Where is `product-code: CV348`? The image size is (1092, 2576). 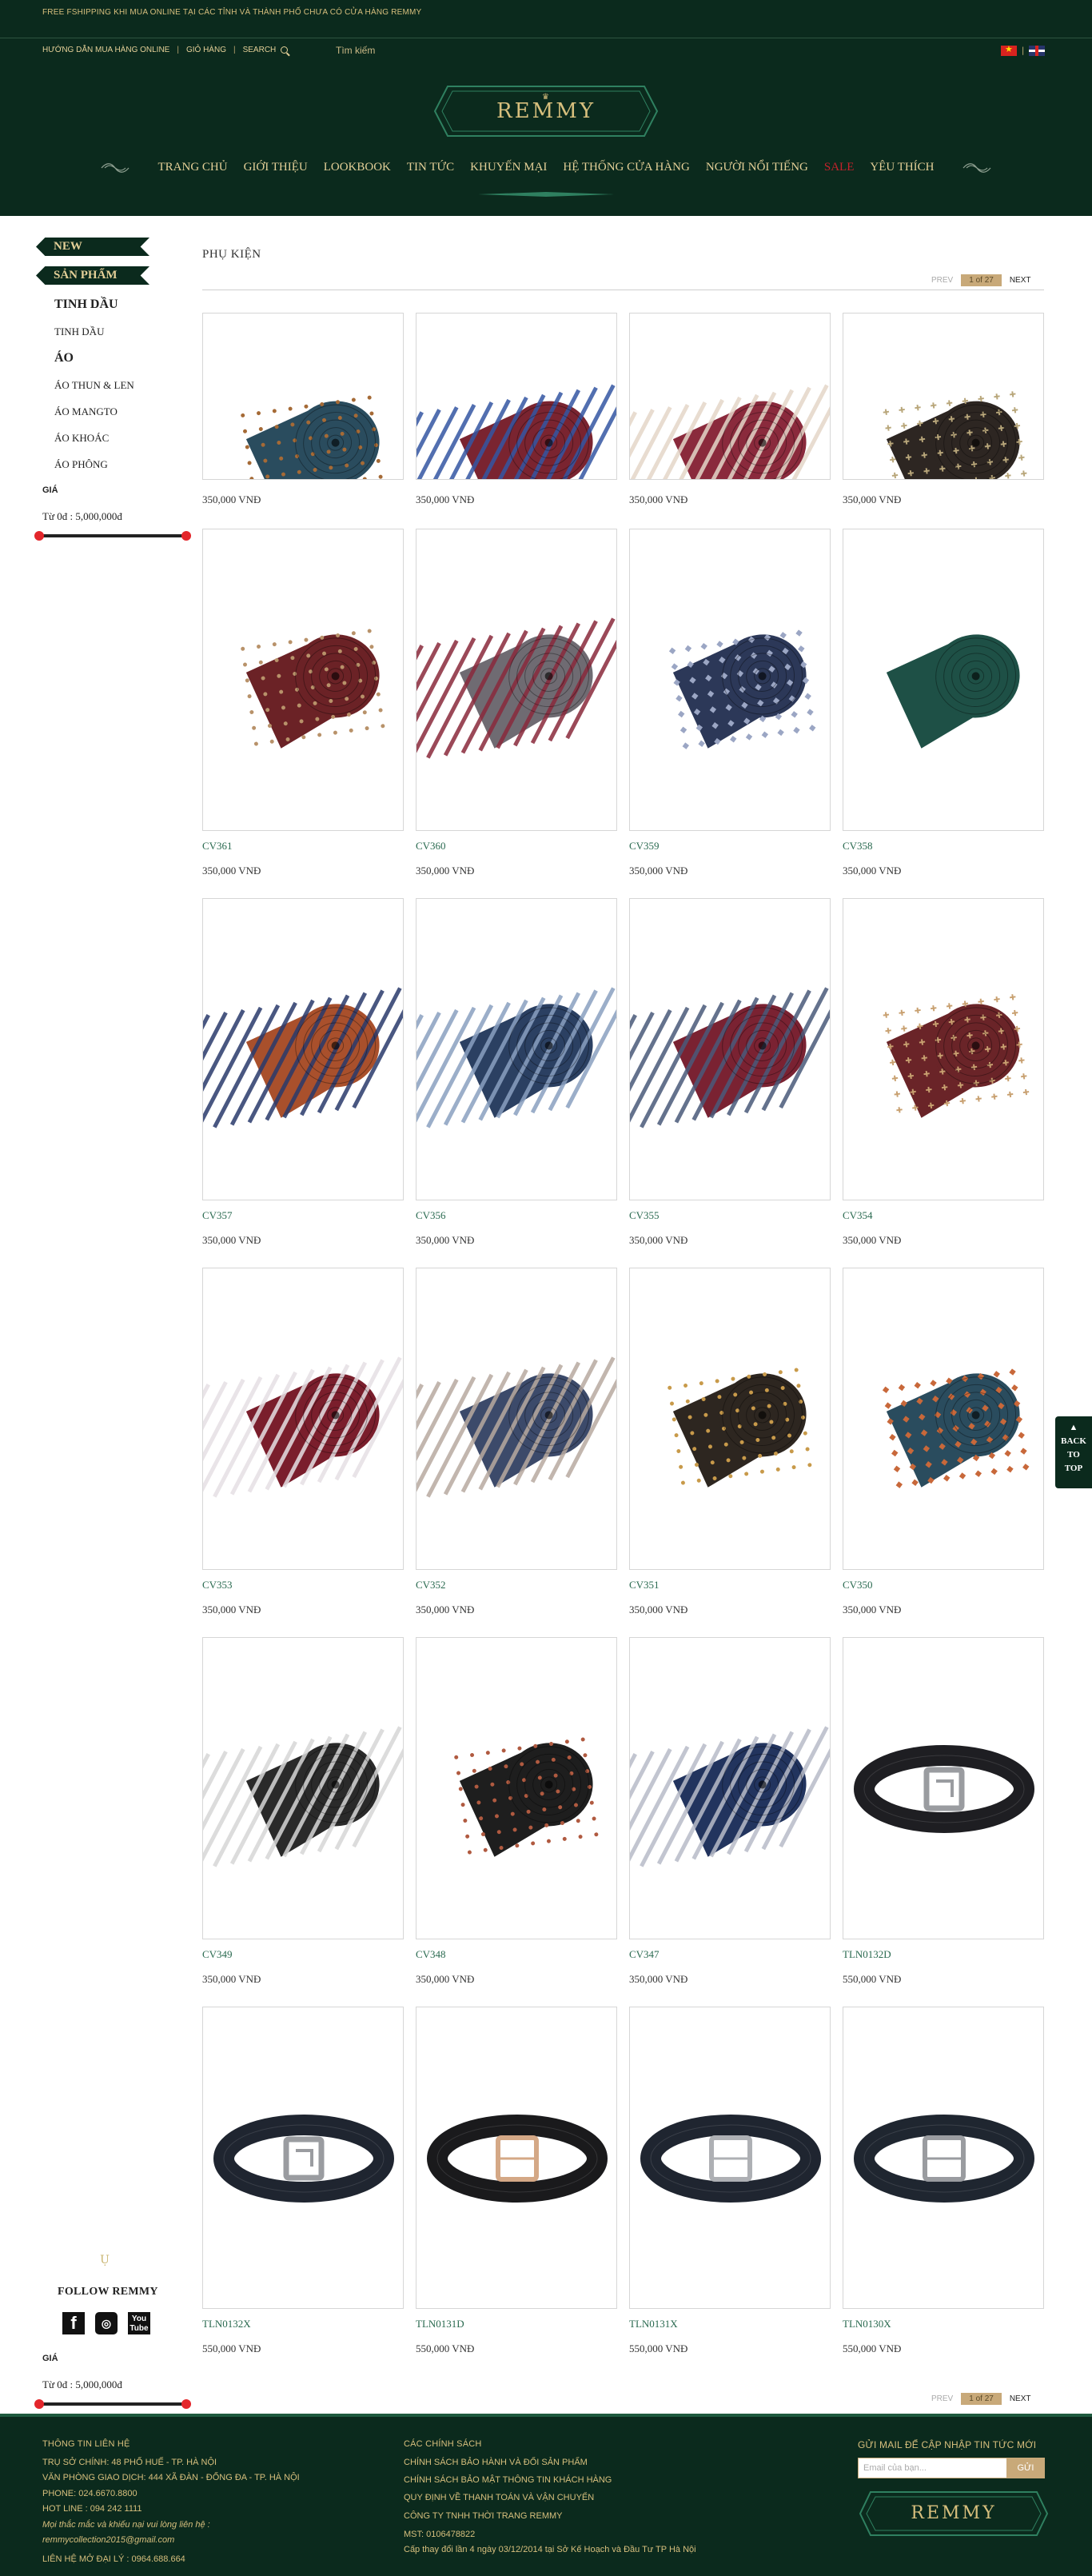
product-code: CV348 is located at coordinates (431, 1955).